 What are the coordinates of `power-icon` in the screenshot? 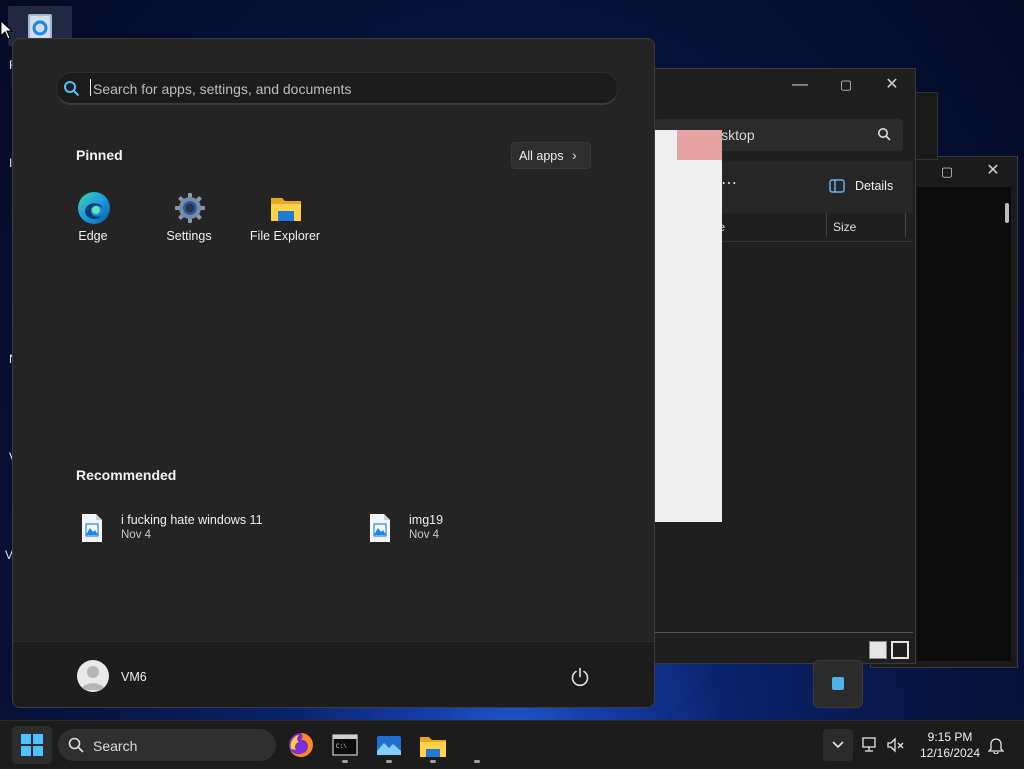 It's located at (580, 677).